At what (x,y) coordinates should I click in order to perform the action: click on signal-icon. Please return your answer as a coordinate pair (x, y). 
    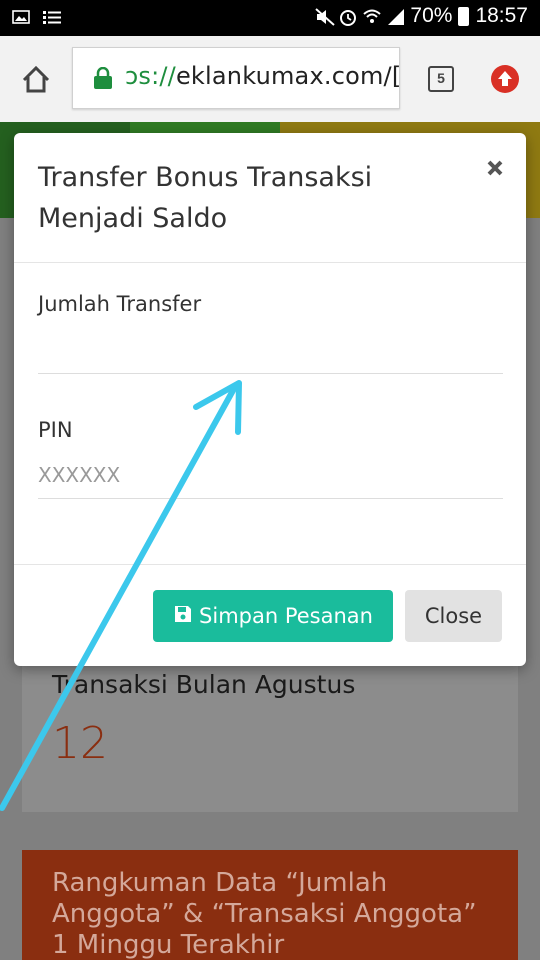
    Looking at the image, I should click on (395, 16).